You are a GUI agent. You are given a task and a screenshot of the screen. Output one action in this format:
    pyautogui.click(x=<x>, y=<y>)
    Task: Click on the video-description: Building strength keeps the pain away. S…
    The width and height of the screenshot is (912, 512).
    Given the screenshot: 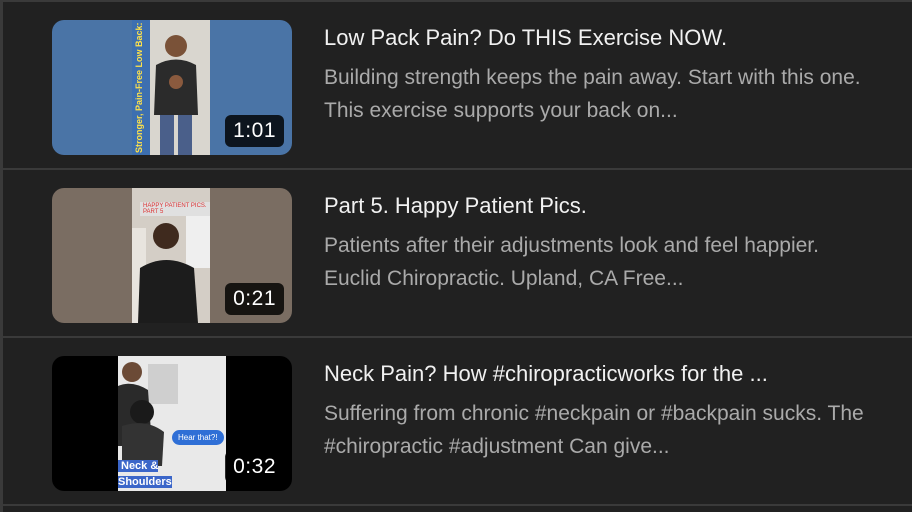 What is the action you would take?
    pyautogui.click(x=592, y=94)
    